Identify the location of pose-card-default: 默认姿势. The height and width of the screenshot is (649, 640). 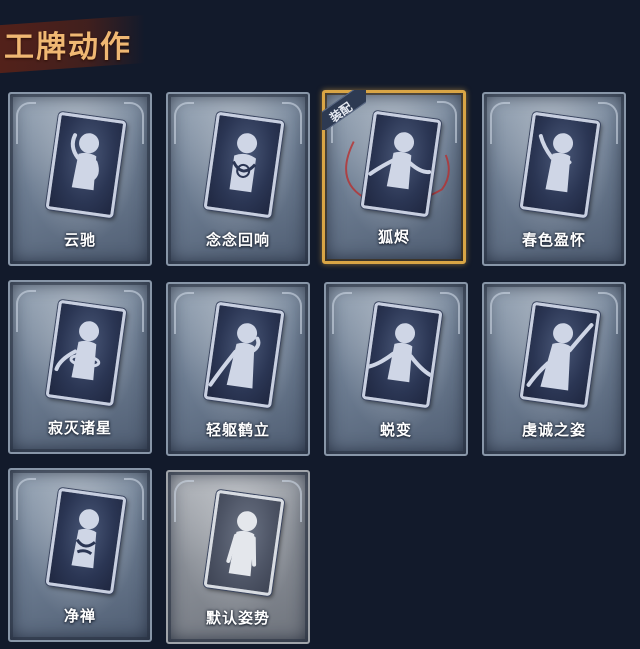
(238, 557).